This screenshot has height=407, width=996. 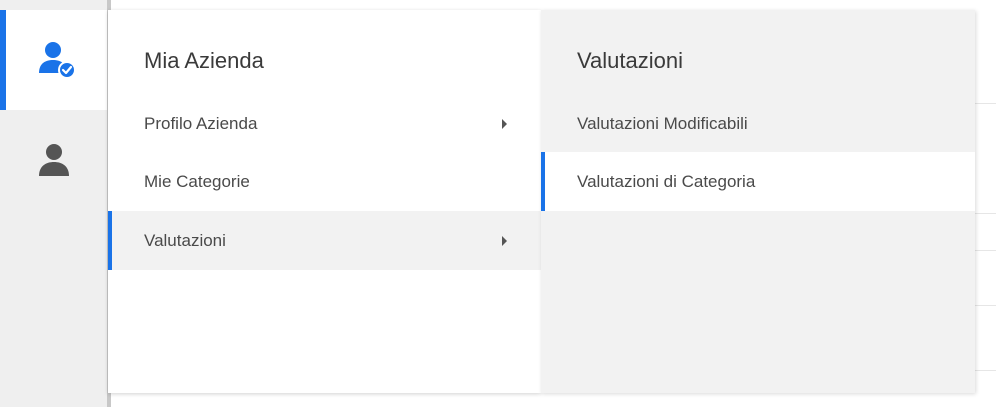 I want to click on menu-item-label: Valutazioni, so click(x=185, y=240).